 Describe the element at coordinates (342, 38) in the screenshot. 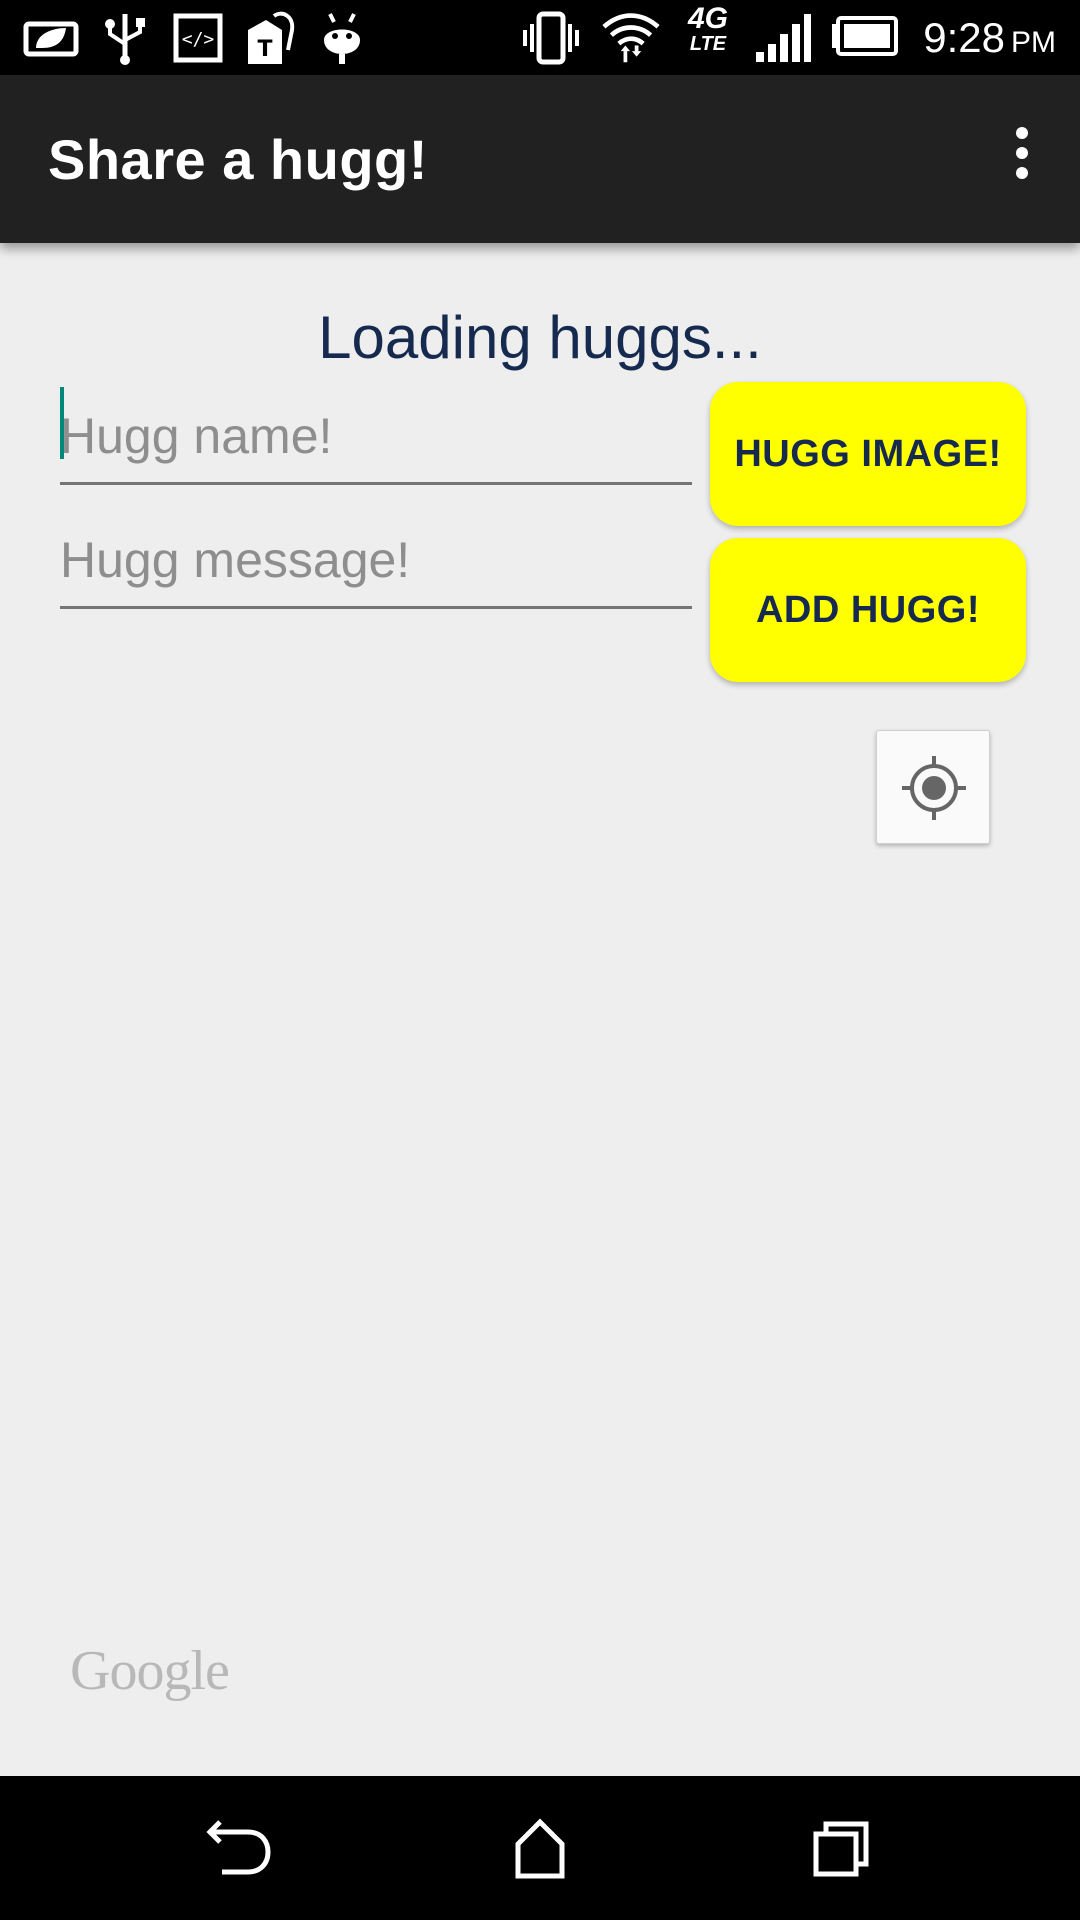

I see `android-debug-icon` at that location.